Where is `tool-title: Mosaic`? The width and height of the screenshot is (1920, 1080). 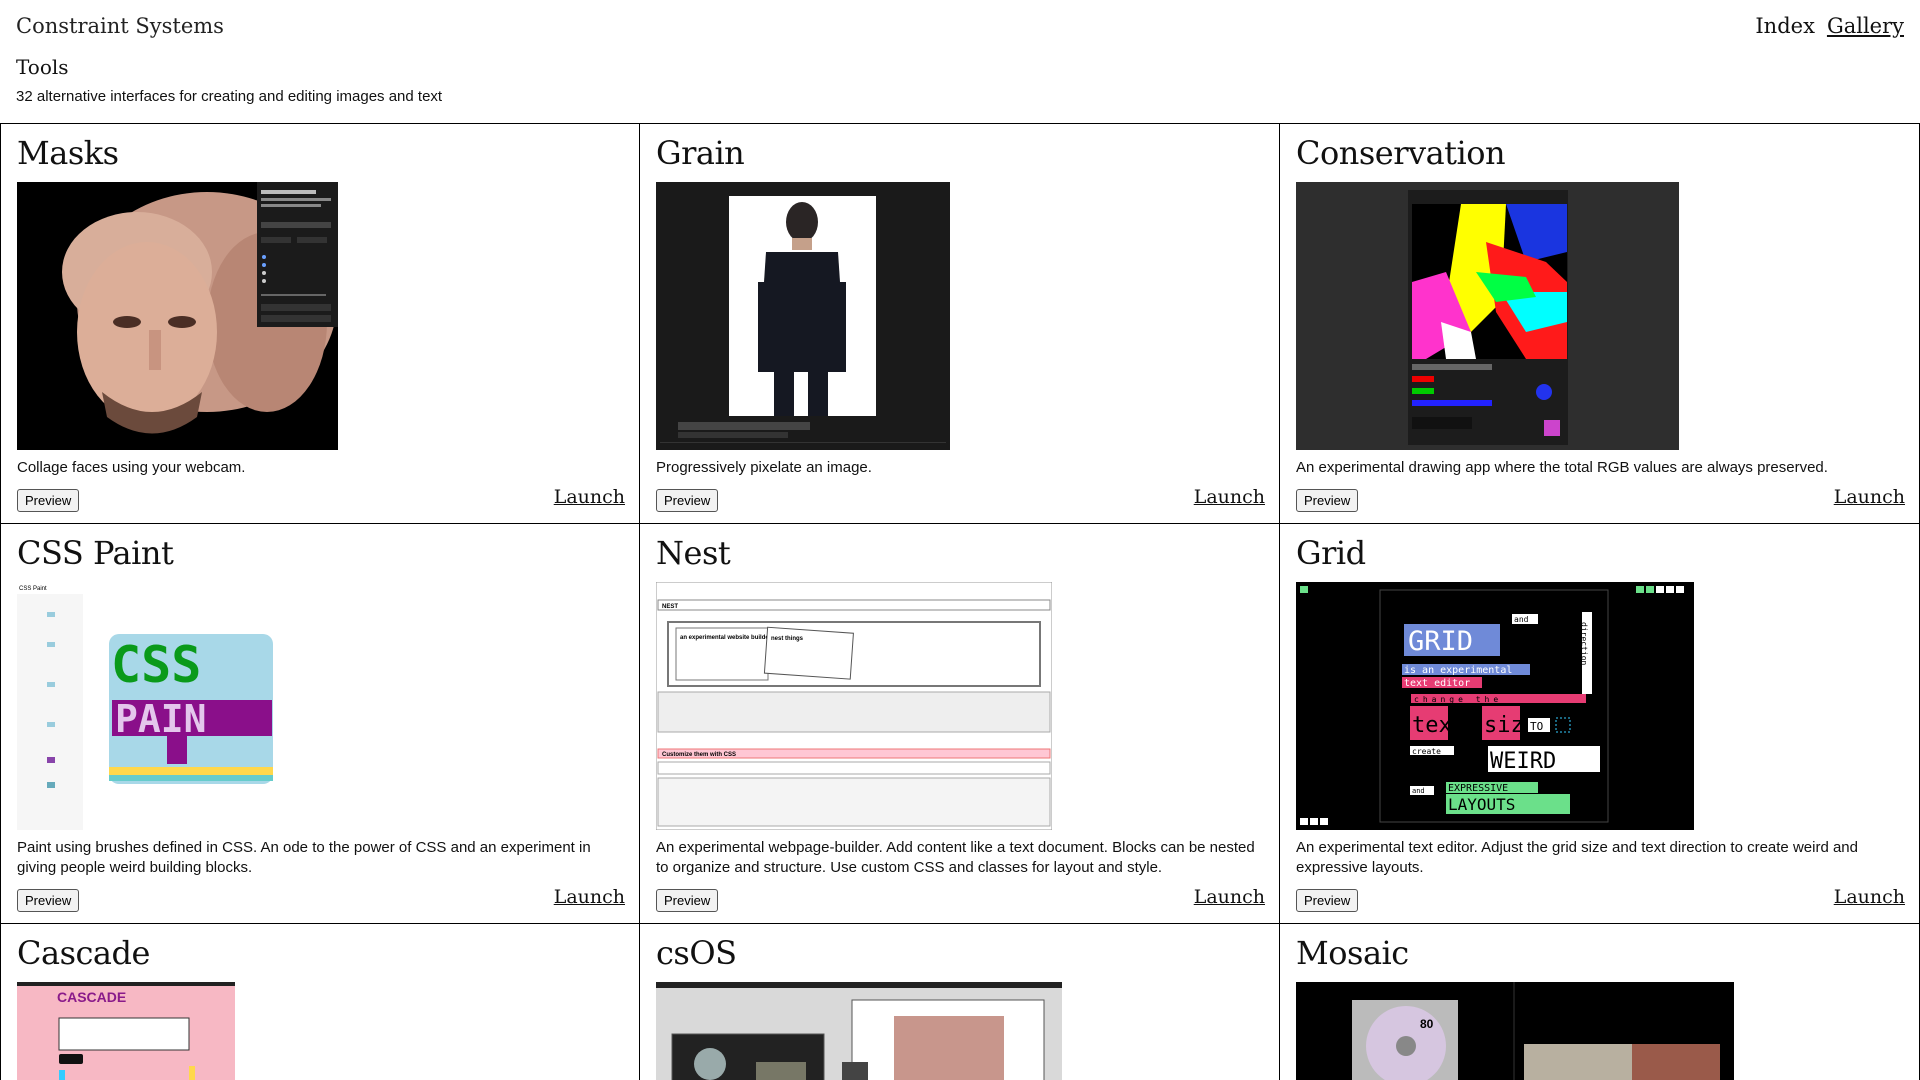
tool-title: Mosaic is located at coordinates (1352, 953).